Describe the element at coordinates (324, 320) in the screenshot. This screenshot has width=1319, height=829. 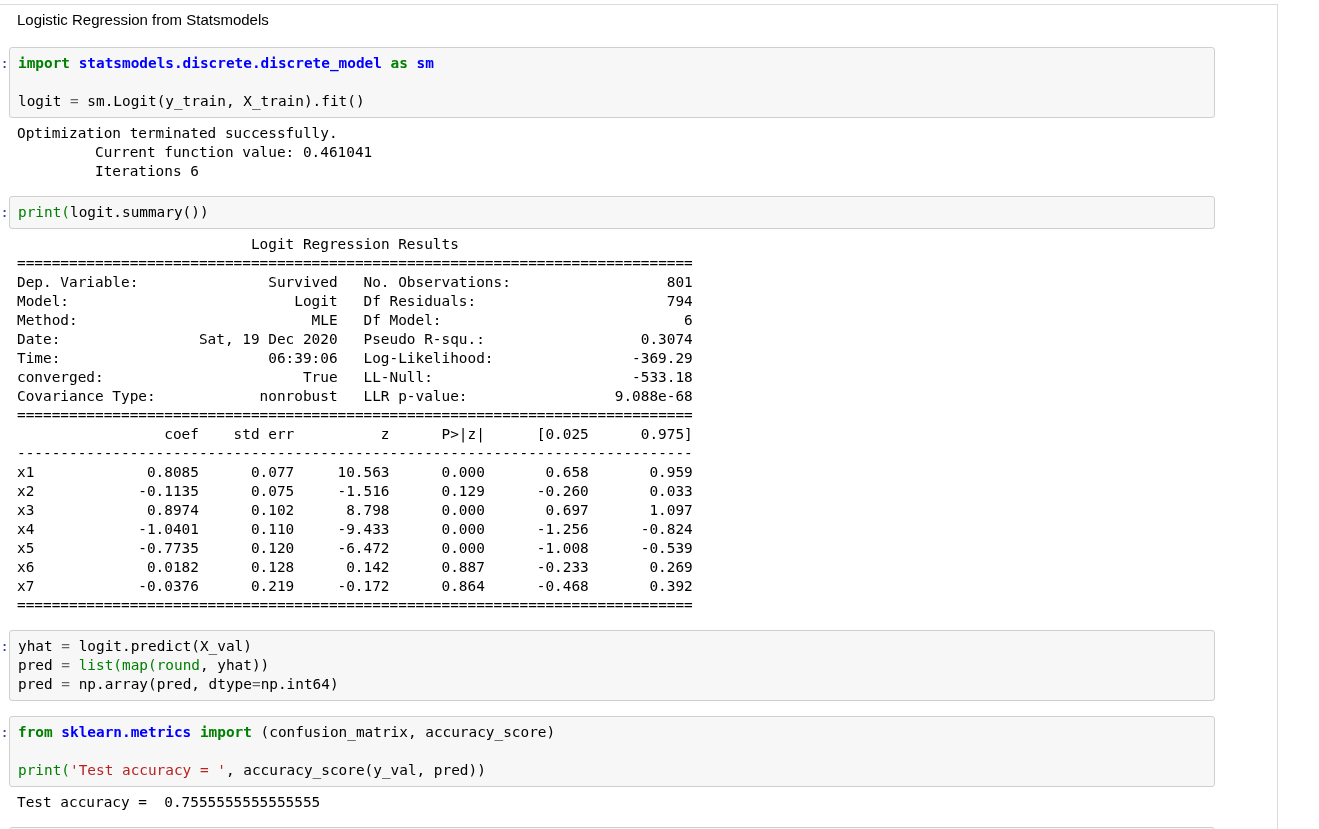
I see `info-value: MLE` at that location.